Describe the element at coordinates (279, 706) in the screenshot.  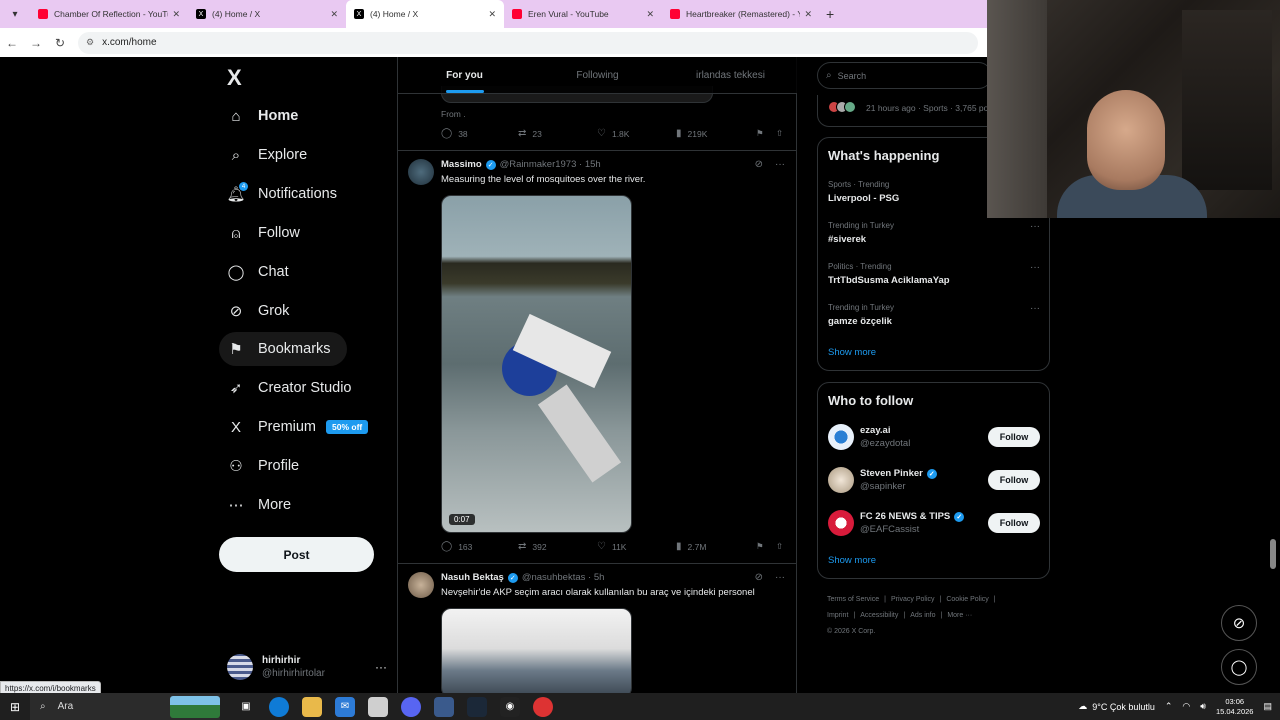
I see `edge-icon` at that location.